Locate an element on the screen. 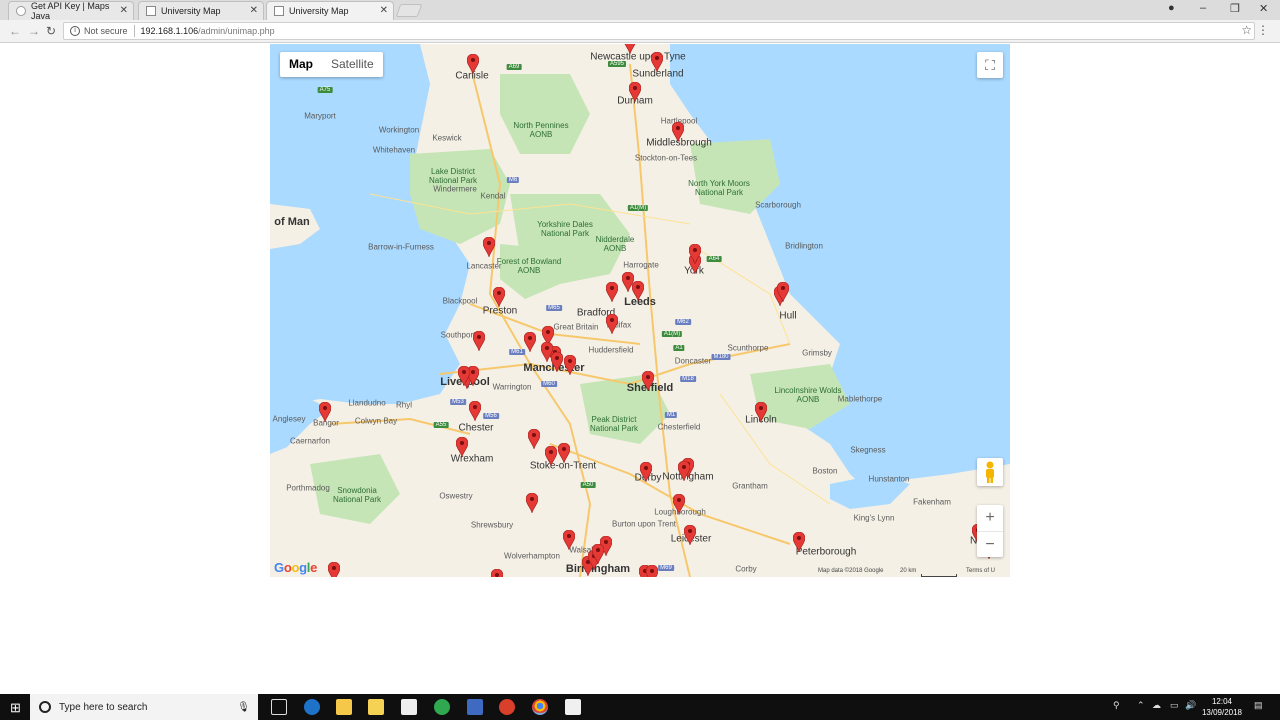 This screenshot has height=720, width=1280. document-app-icon is located at coordinates (475, 707).